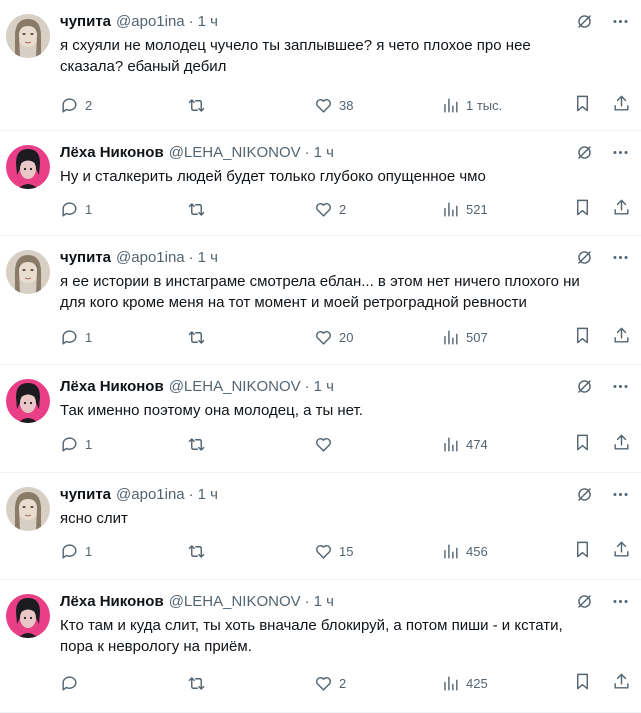 The height and width of the screenshot is (713, 641). What do you see at coordinates (377, 105) in the screenshot?
I see `like-button: 38` at bounding box center [377, 105].